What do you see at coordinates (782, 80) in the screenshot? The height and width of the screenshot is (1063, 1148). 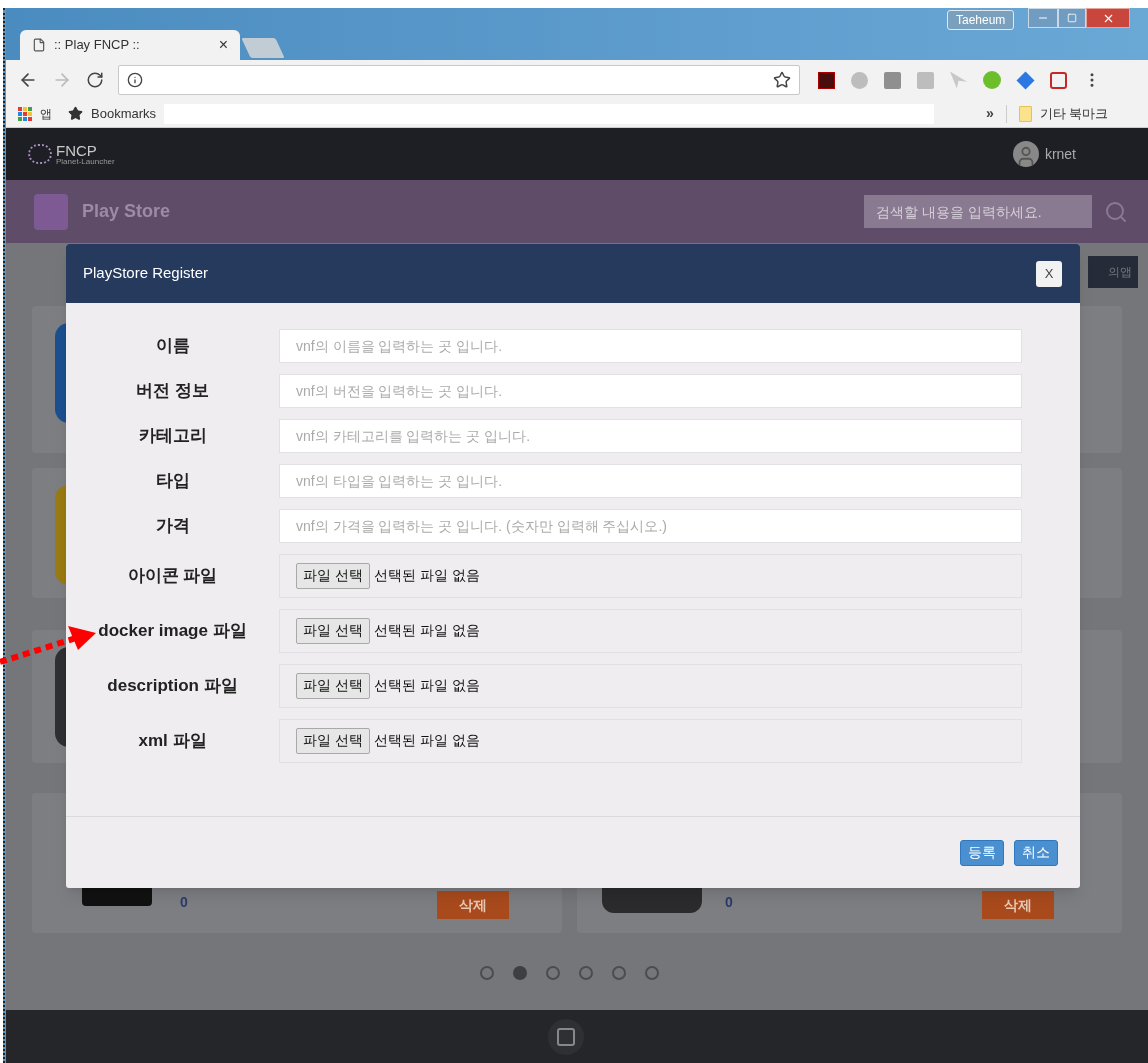 I see `bookmark-star-icon` at bounding box center [782, 80].